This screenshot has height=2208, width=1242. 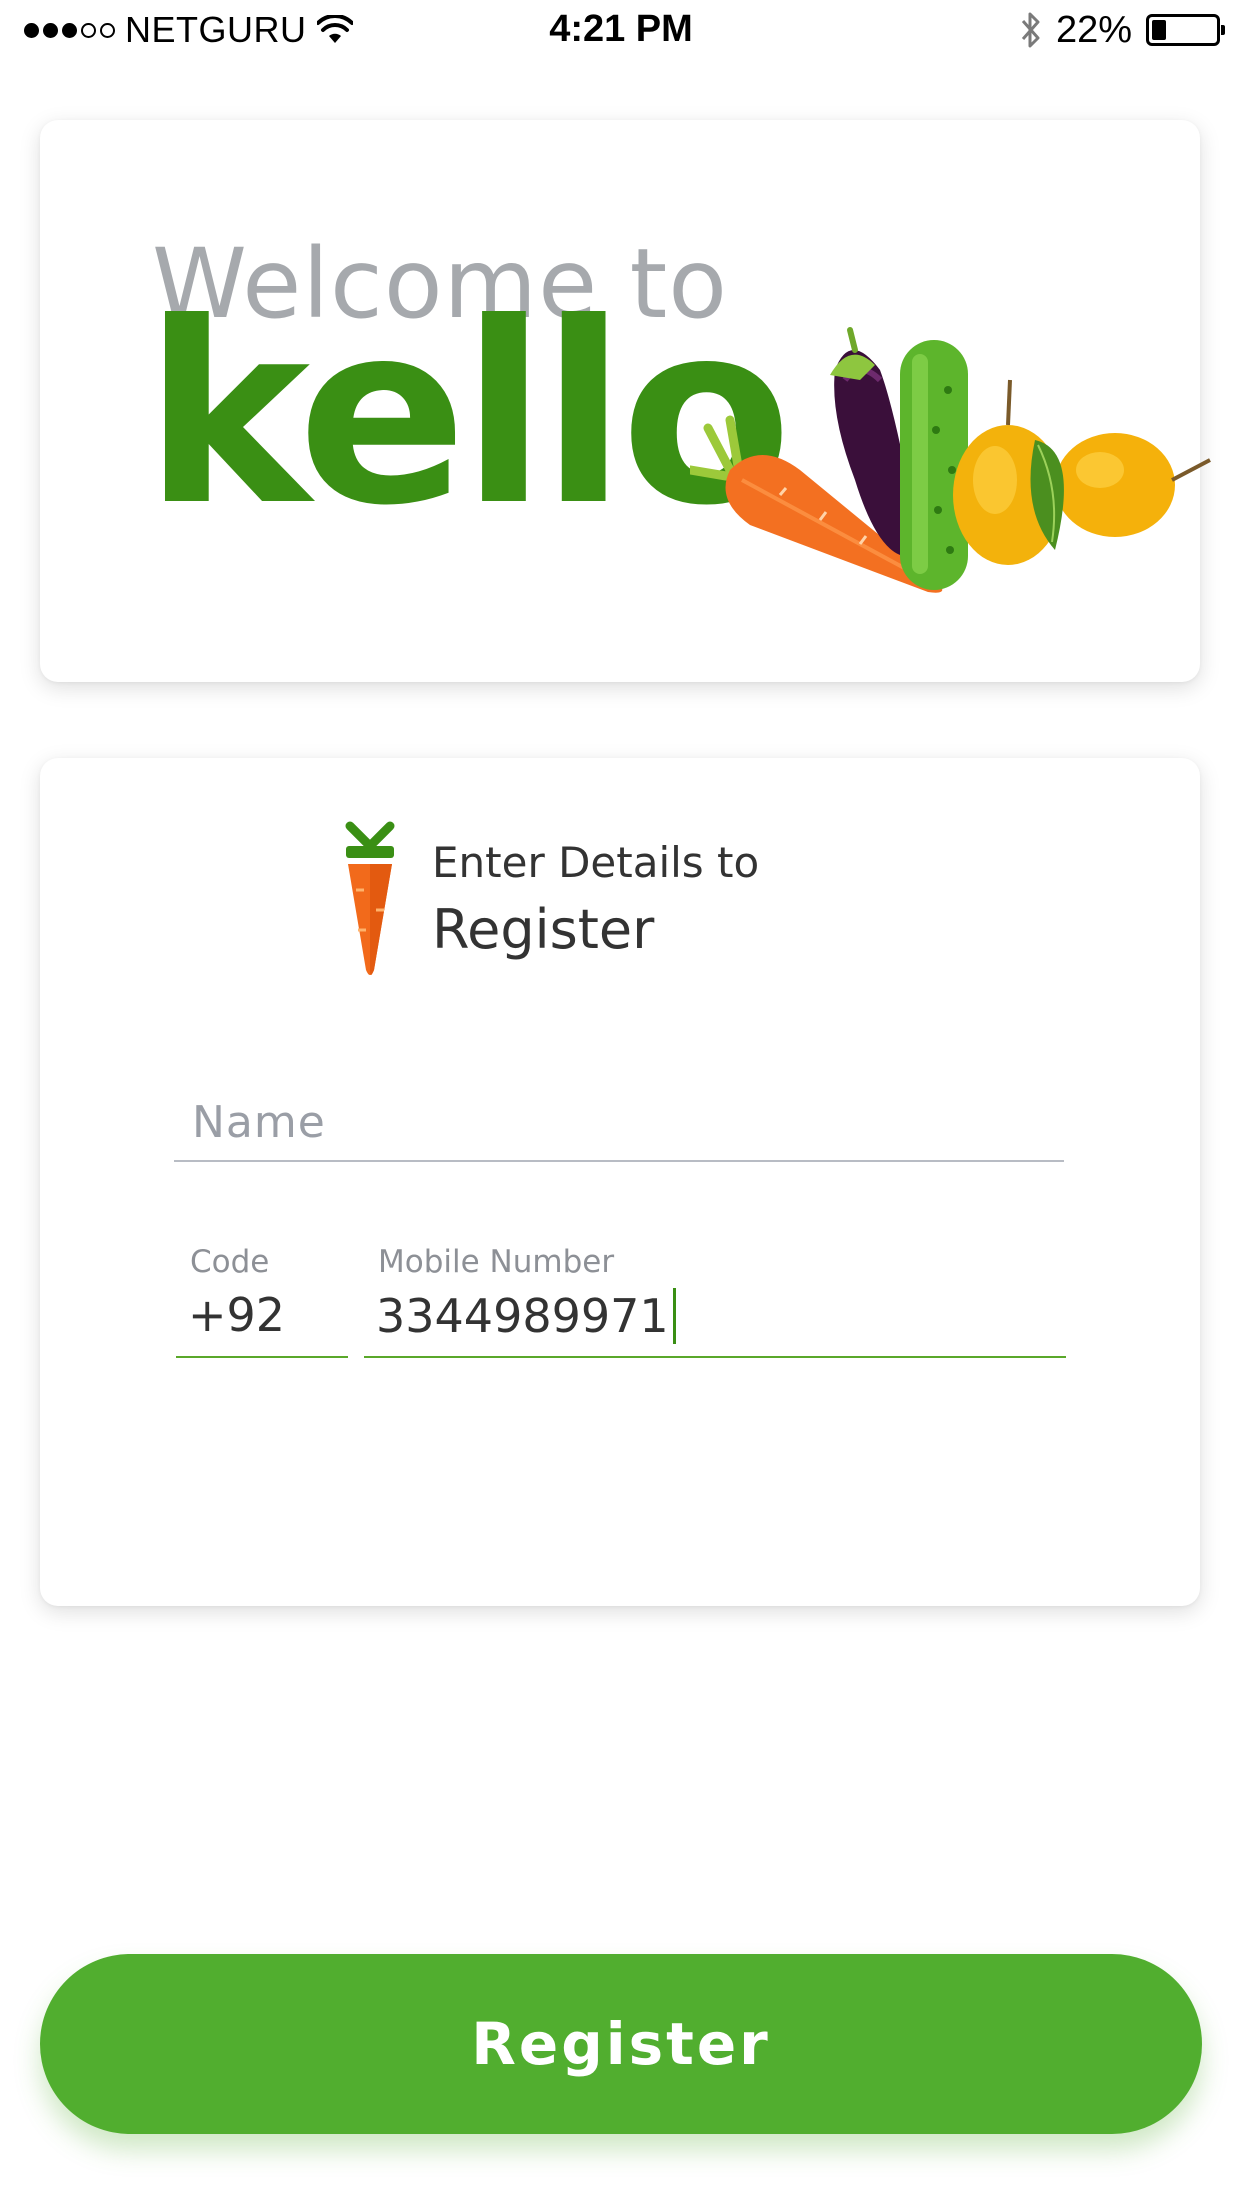 I want to click on register-button: Register, so click(x=621, y=2044).